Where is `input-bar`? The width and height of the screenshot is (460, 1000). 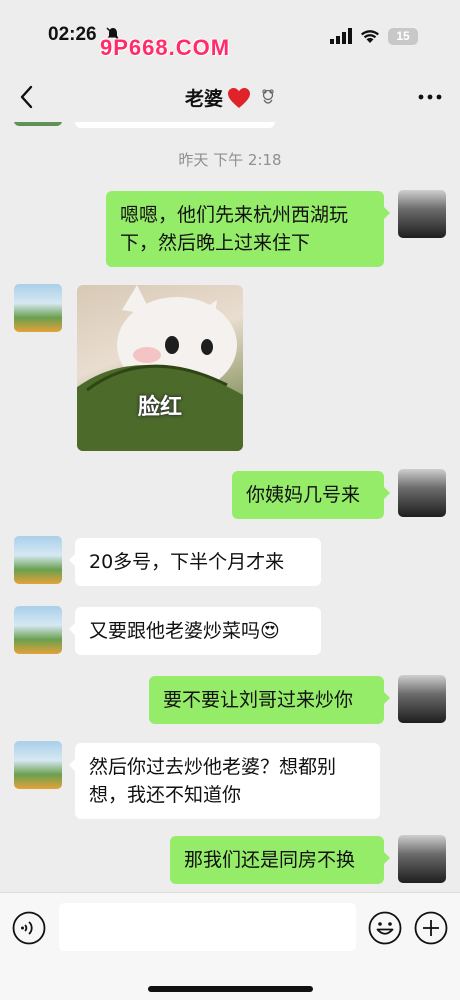
input-bar is located at coordinates (230, 946).